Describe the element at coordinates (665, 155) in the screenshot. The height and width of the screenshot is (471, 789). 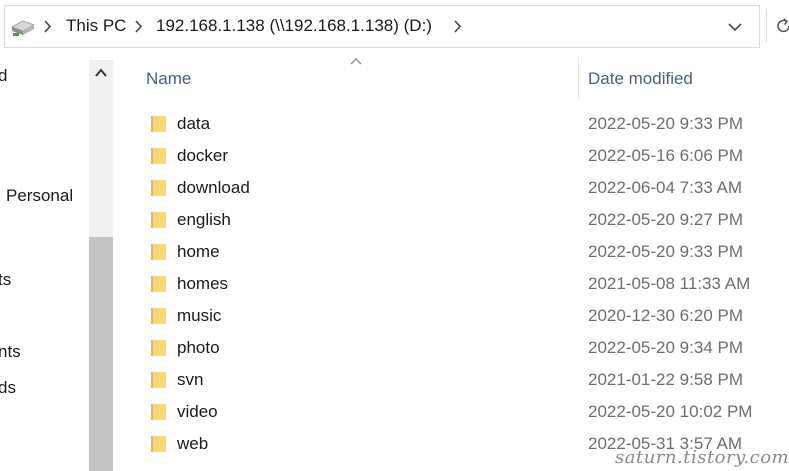
I see `file-date-modified: 2022-05-16 6:06 PM` at that location.